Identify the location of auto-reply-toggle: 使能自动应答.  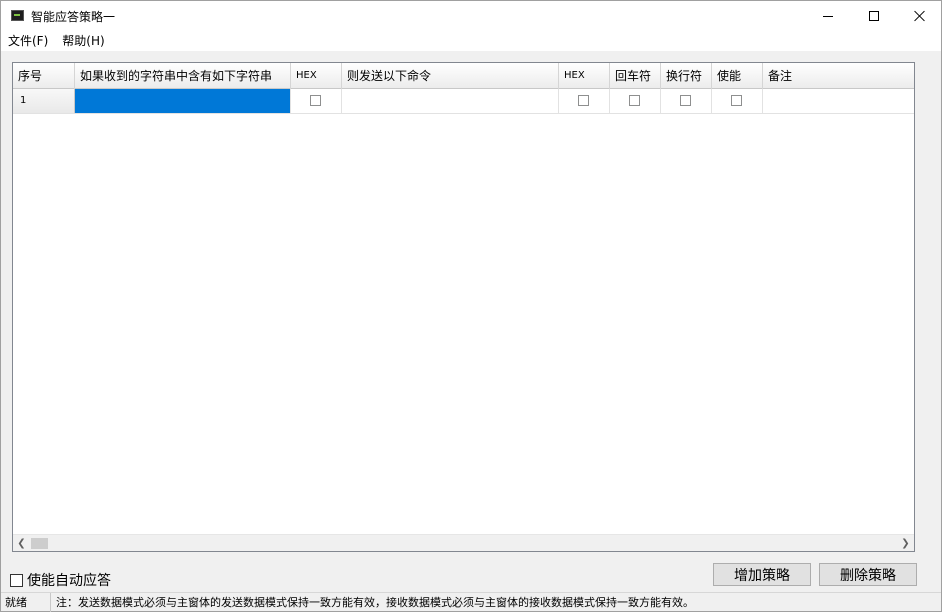
(60, 580).